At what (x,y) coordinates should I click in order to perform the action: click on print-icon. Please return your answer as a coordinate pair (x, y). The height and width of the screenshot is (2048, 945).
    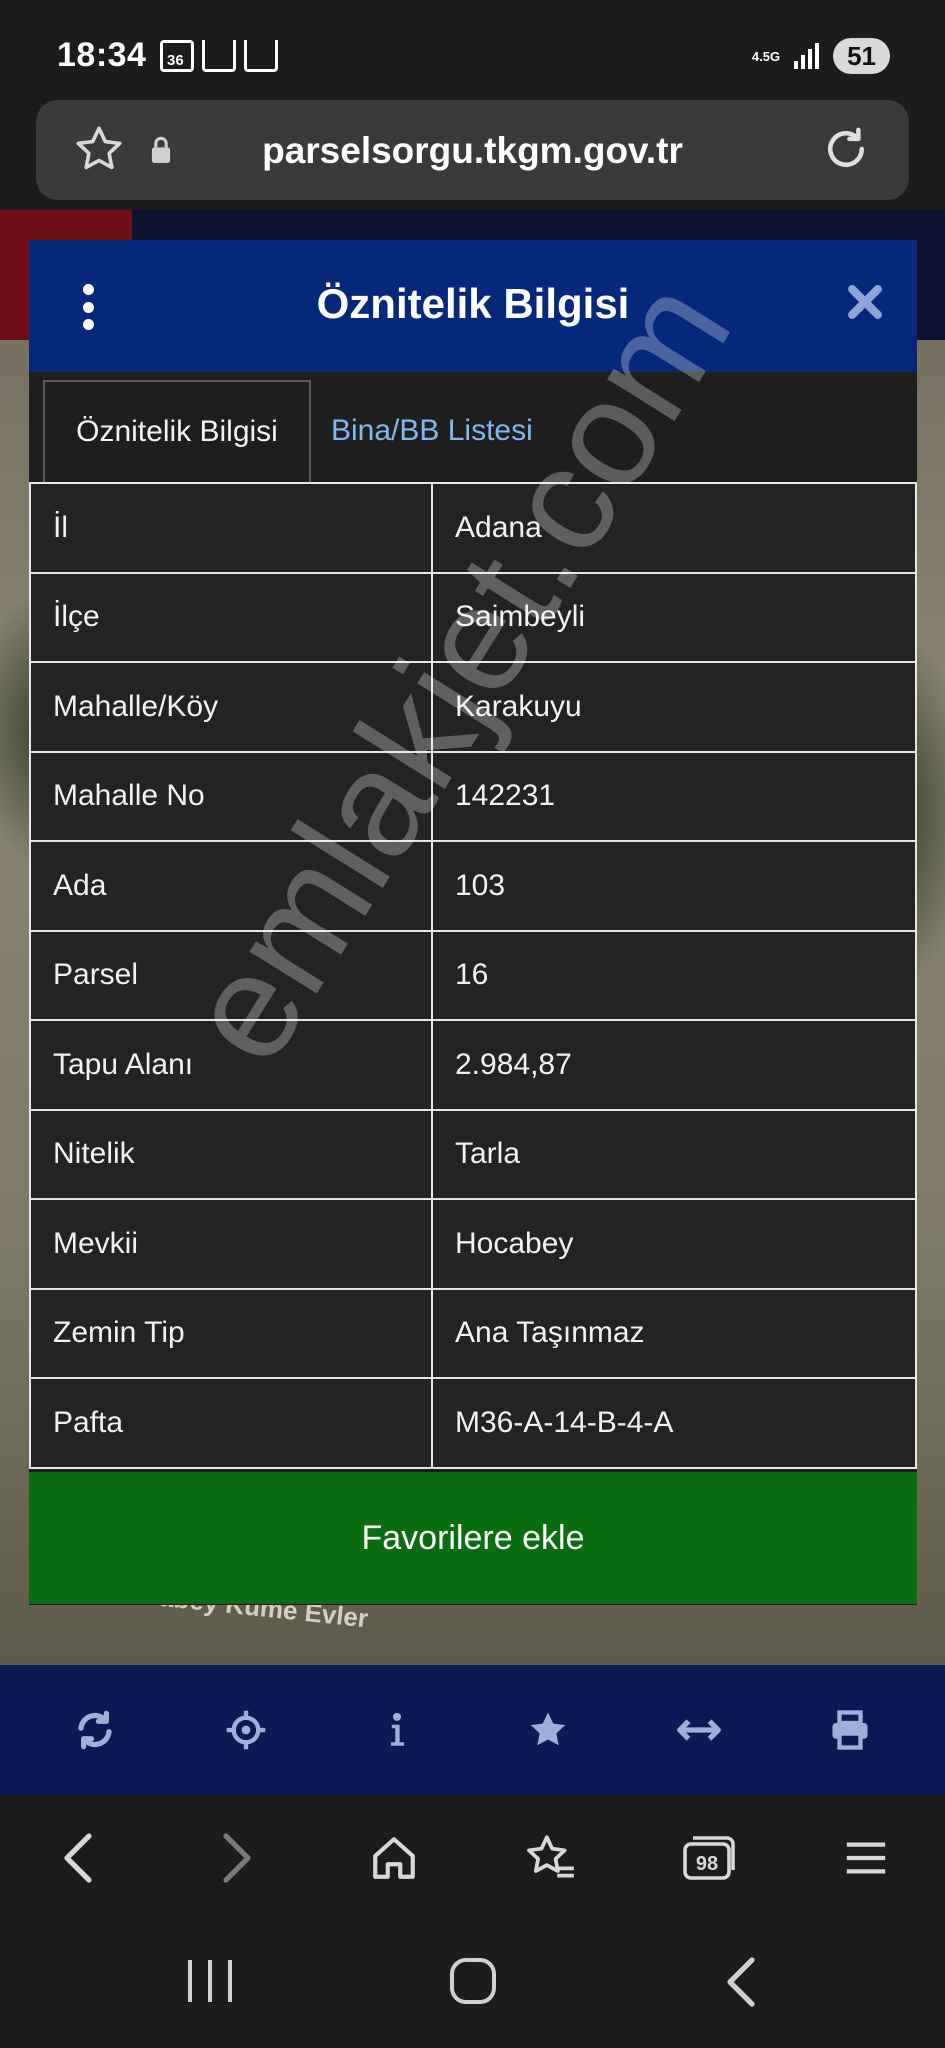
    Looking at the image, I should click on (850, 1730).